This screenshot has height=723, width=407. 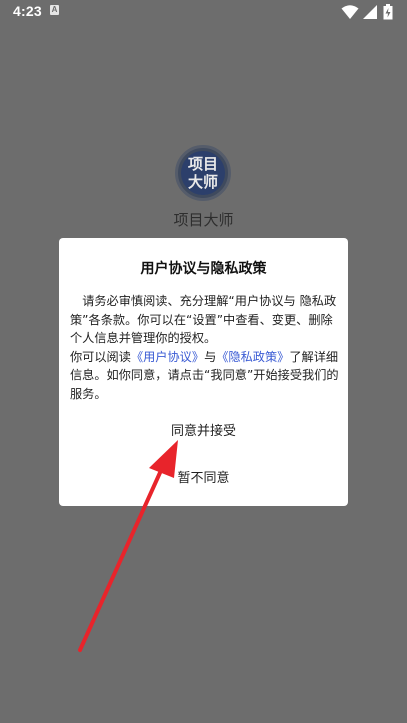 I want to click on status-time: 4:23, so click(x=27, y=11).